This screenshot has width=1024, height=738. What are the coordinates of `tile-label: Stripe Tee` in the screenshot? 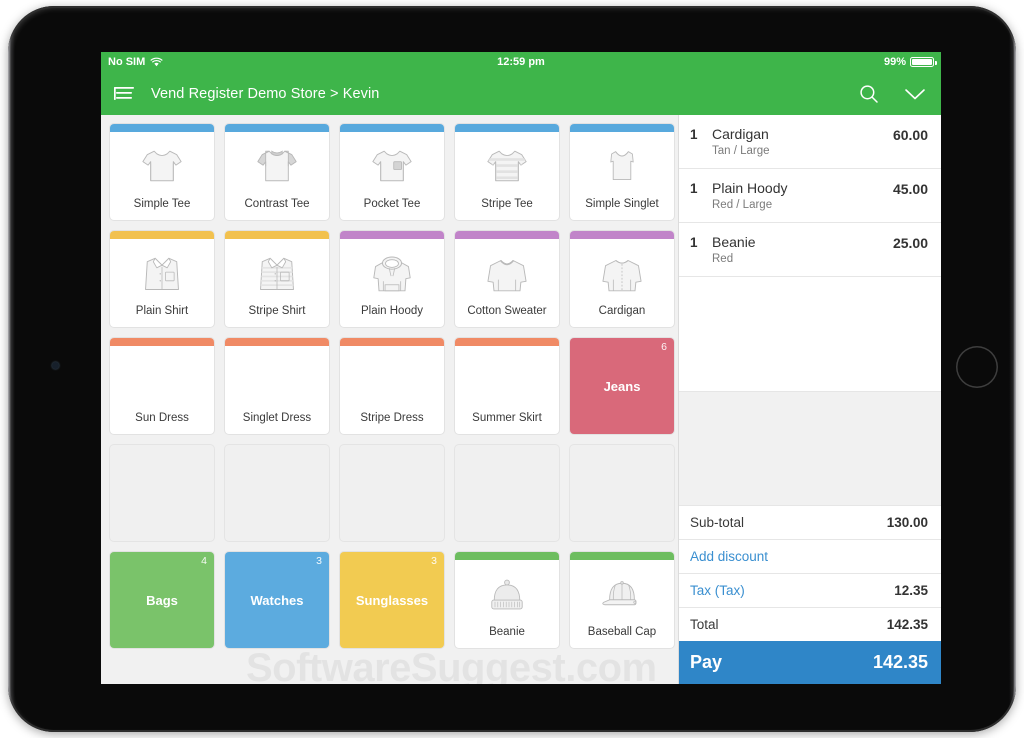 It's located at (507, 204).